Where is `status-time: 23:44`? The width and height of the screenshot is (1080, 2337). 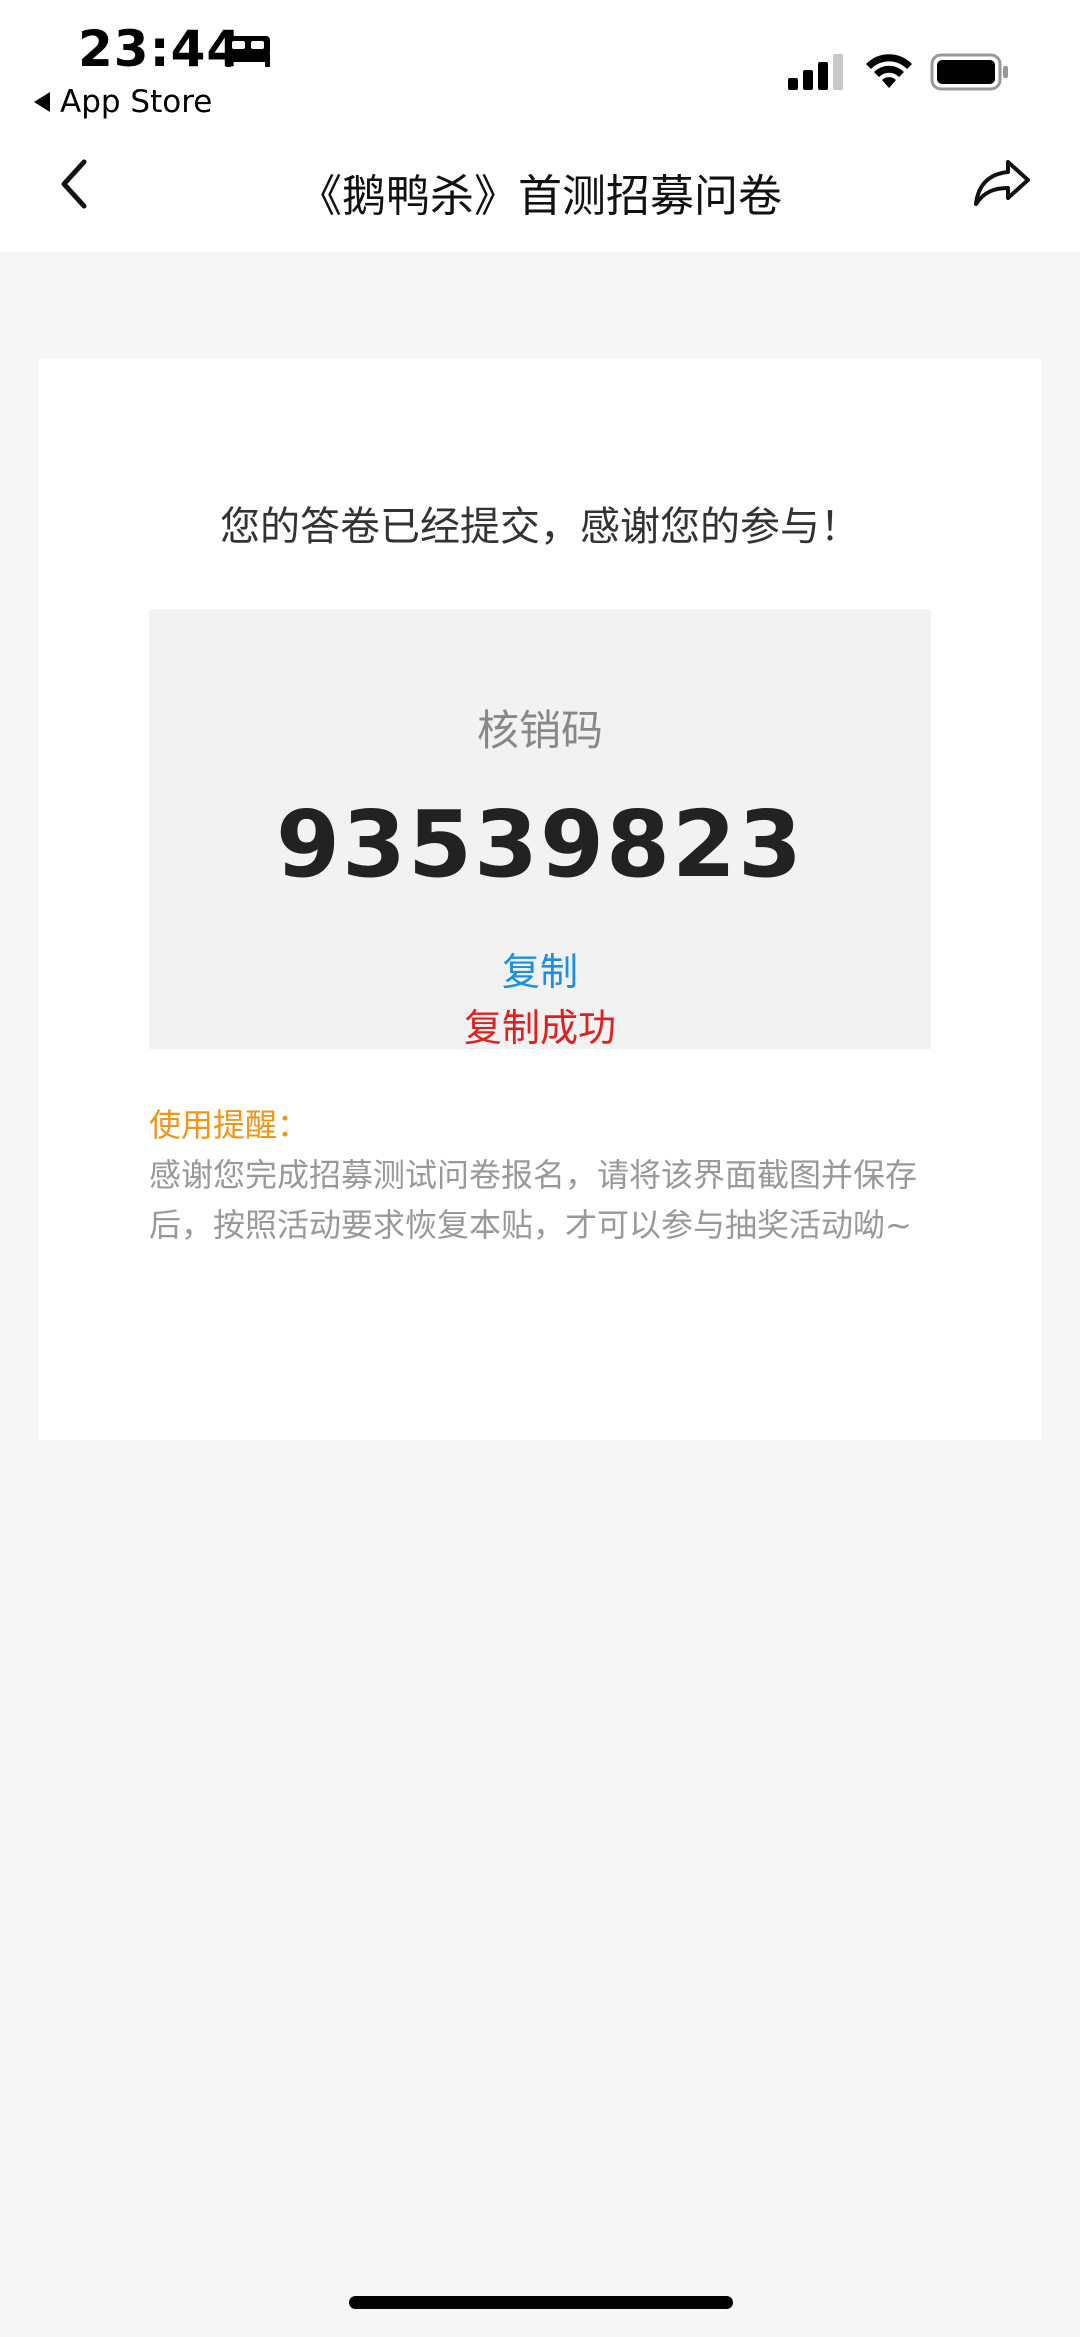 status-time: 23:44 is located at coordinates (160, 49).